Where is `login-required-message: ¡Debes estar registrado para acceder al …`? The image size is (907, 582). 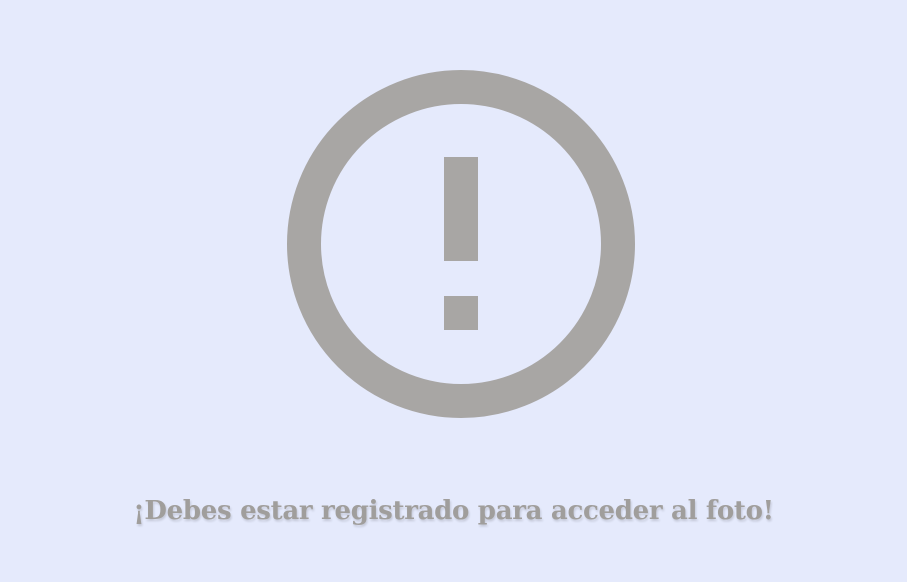
login-required-message: ¡Debes estar registrado para acceder al … is located at coordinates (453, 511).